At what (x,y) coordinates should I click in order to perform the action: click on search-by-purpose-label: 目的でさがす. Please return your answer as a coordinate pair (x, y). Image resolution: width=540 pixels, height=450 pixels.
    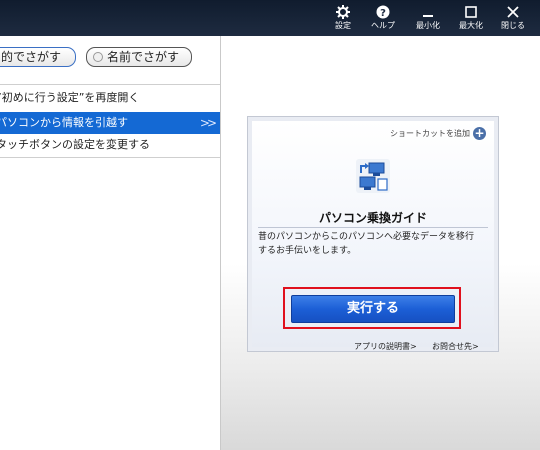
    Looking at the image, I should click on (31, 57).